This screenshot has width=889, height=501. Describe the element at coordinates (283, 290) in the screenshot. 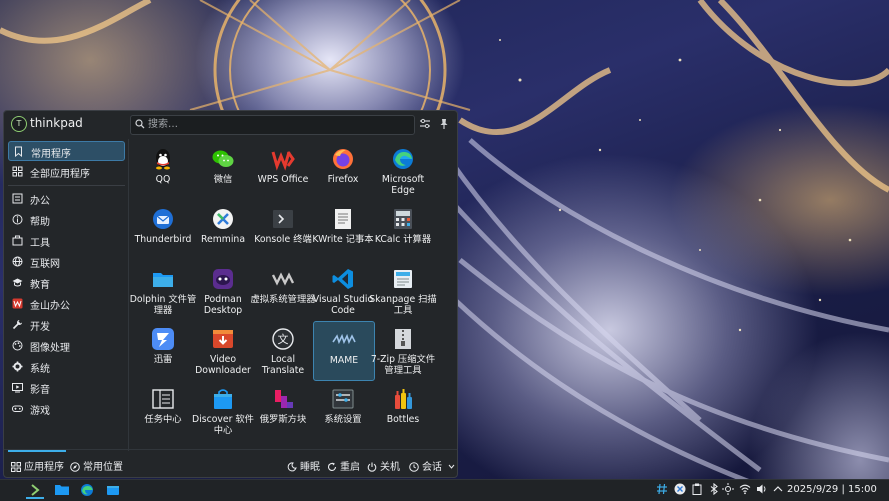

I see `app-virt-manager: 虚拟系统管理器` at that location.